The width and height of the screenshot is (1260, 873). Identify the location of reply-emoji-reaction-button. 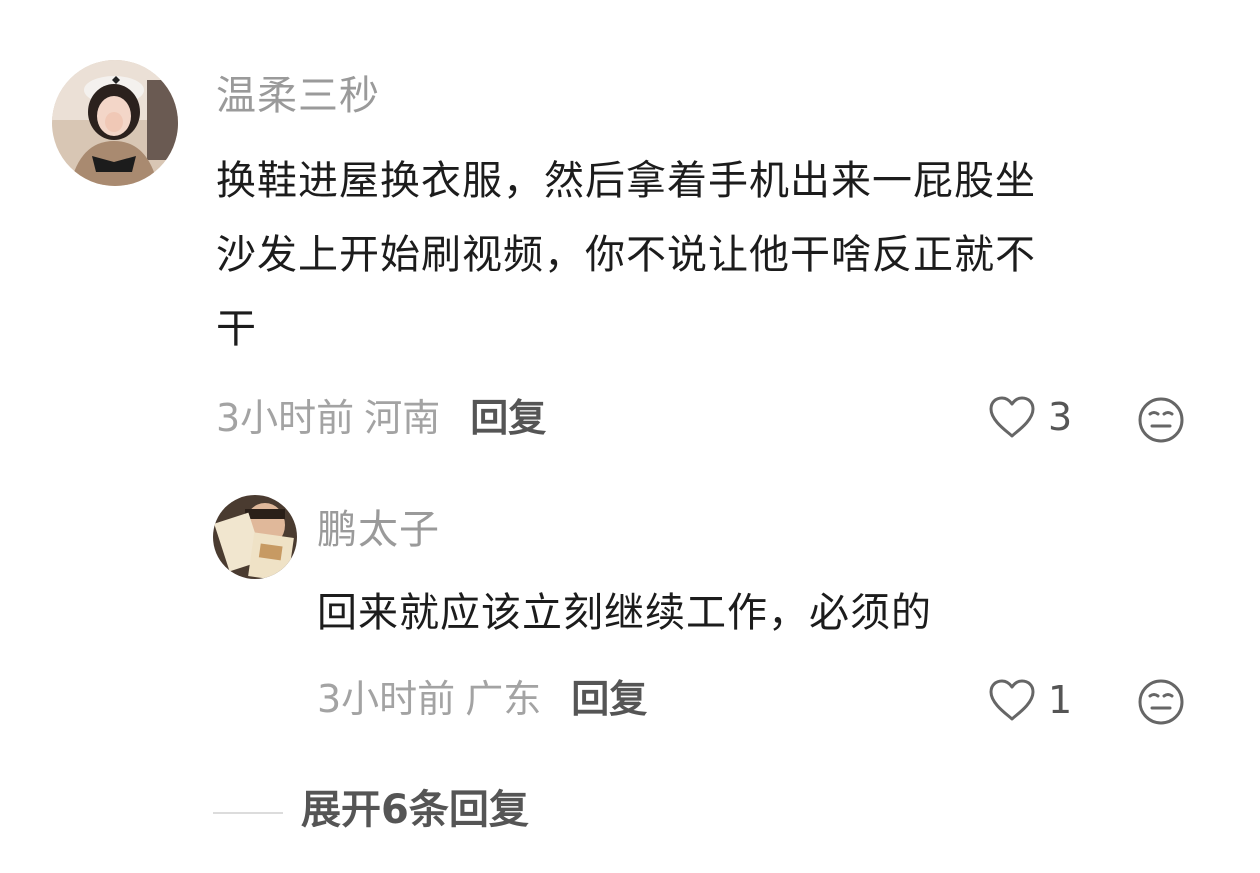
(1161, 702).